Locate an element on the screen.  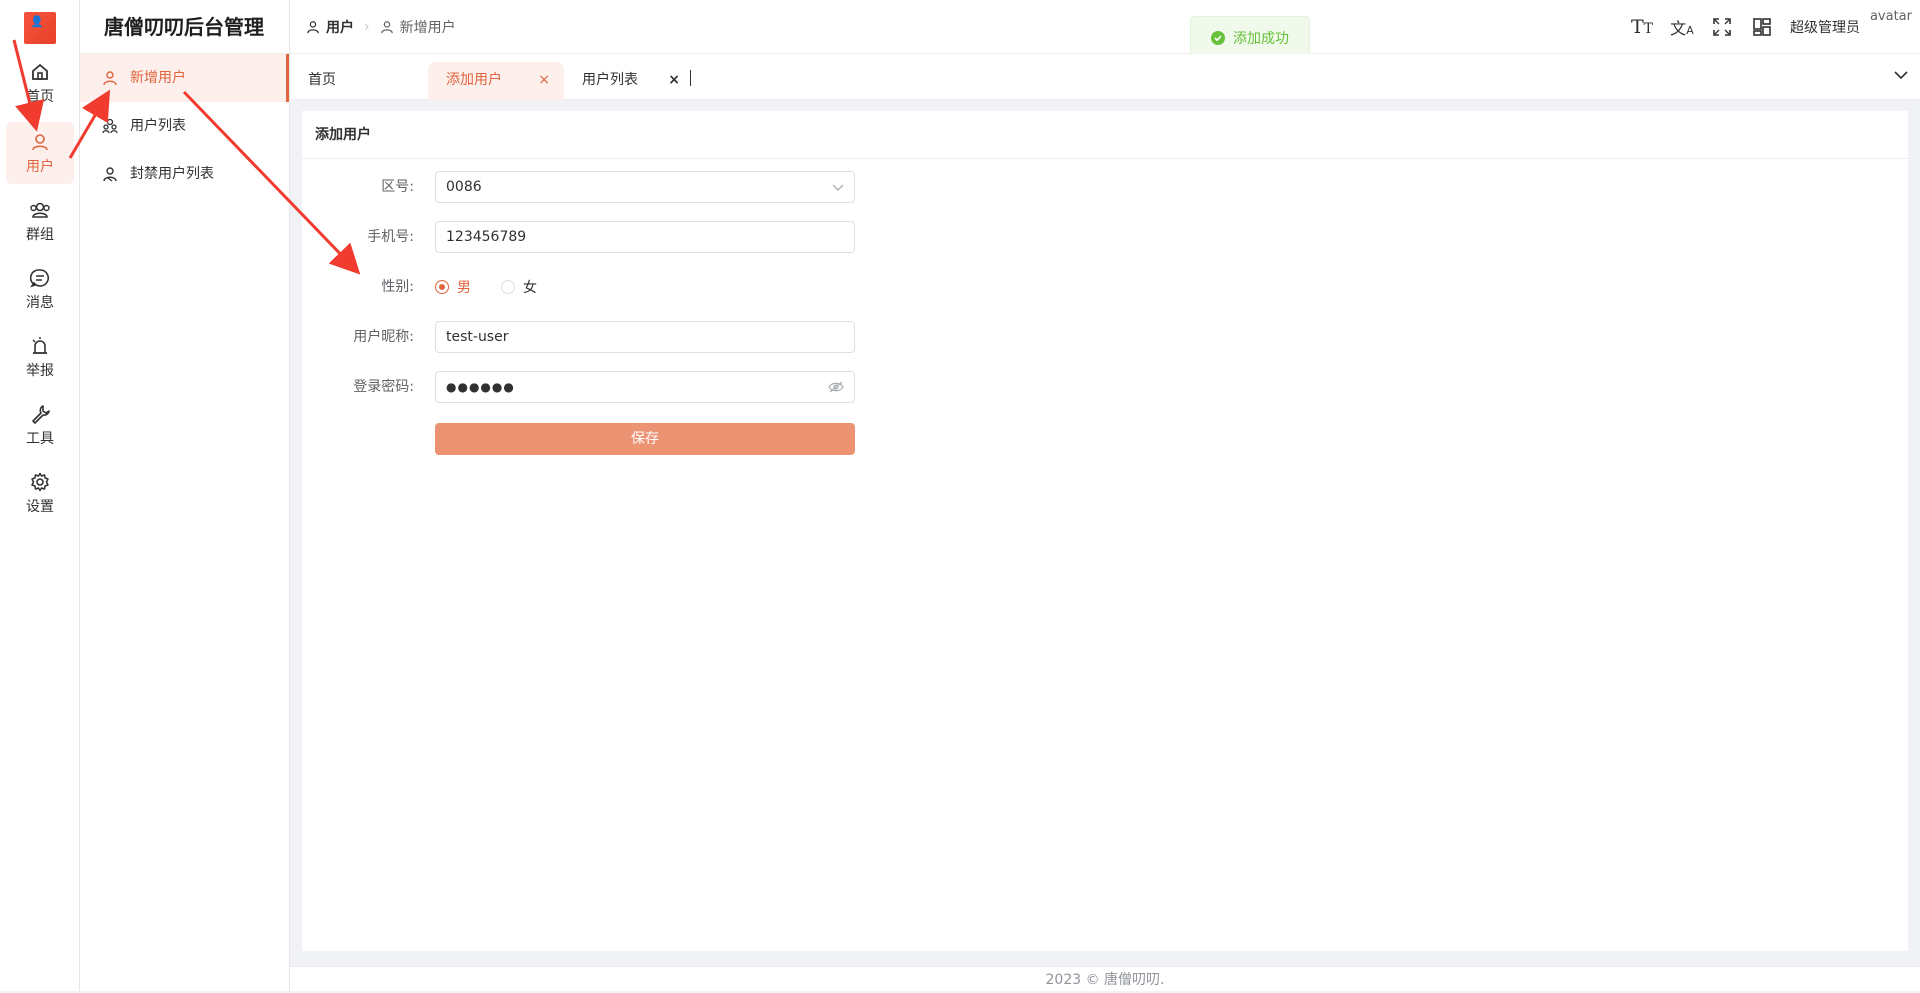
rail-item-label: 消息 is located at coordinates (40, 303).